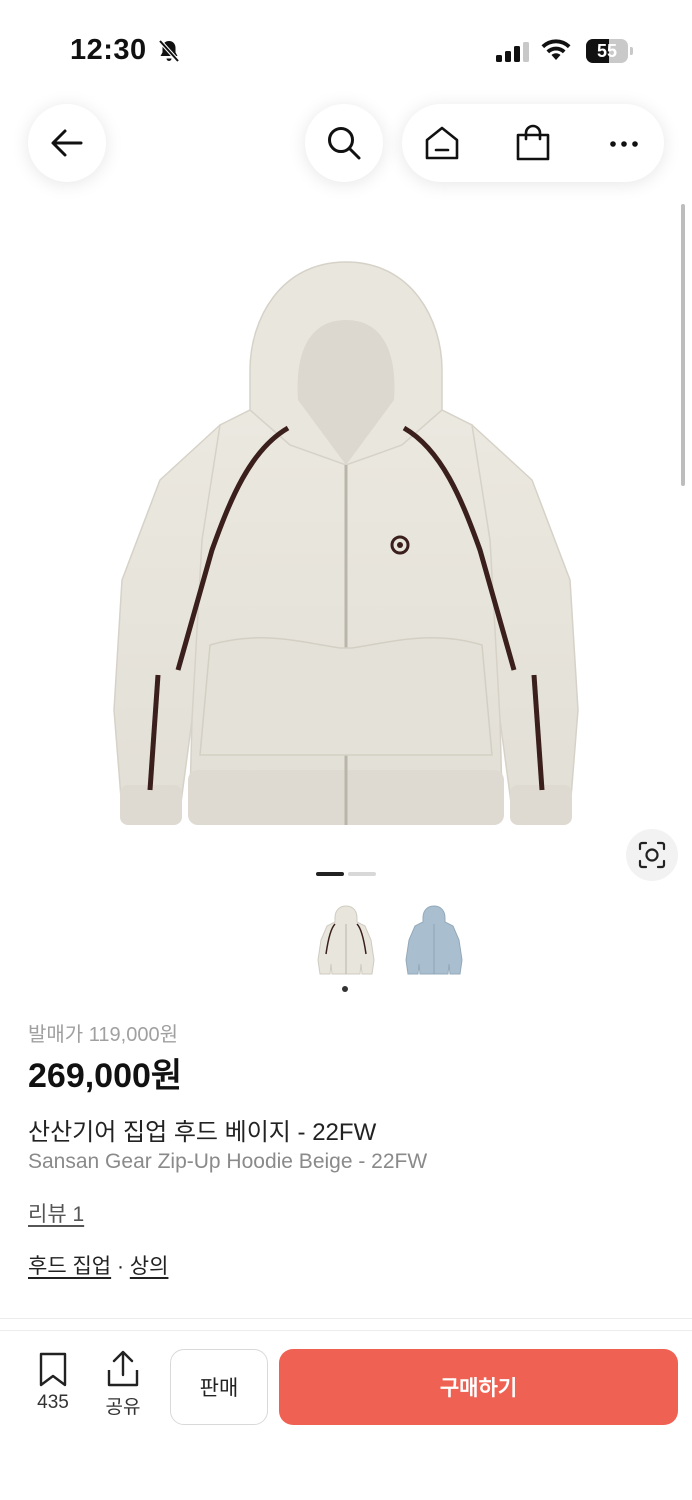  Describe the element at coordinates (53, 1369) in the screenshot. I see `bookmark-icon` at that location.